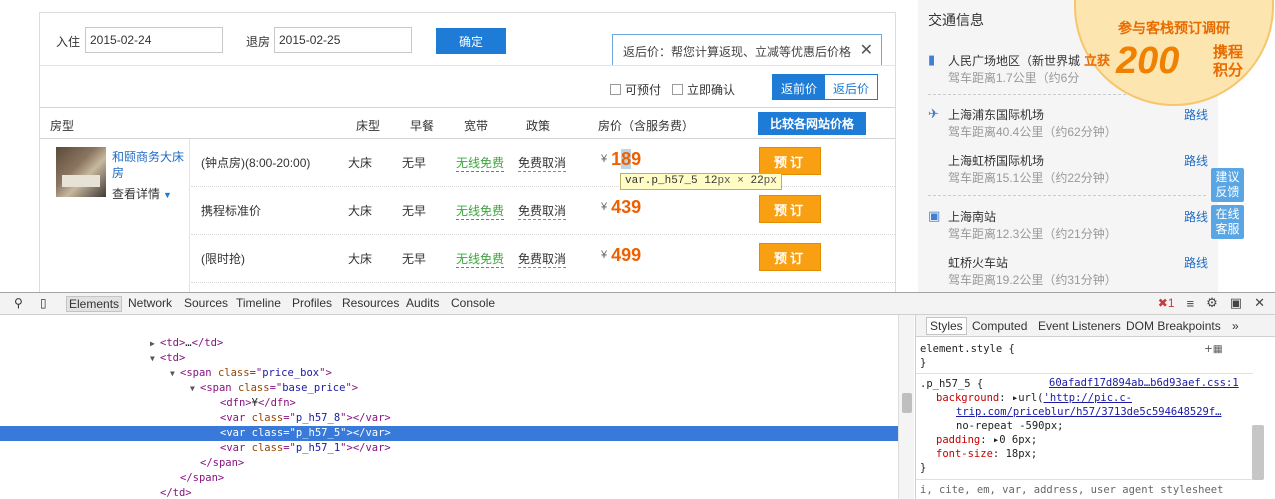 This screenshot has height=499, width=1275. What do you see at coordinates (258, 303) in the screenshot?
I see `tab-timeline: Timeline` at bounding box center [258, 303].